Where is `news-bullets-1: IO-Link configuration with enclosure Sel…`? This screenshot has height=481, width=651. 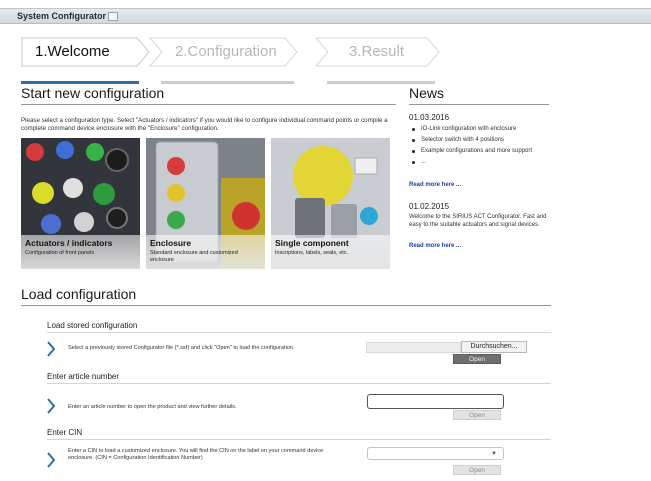 news-bullets-1: IO-Link configuration with enclosure Sel… is located at coordinates (479, 147).